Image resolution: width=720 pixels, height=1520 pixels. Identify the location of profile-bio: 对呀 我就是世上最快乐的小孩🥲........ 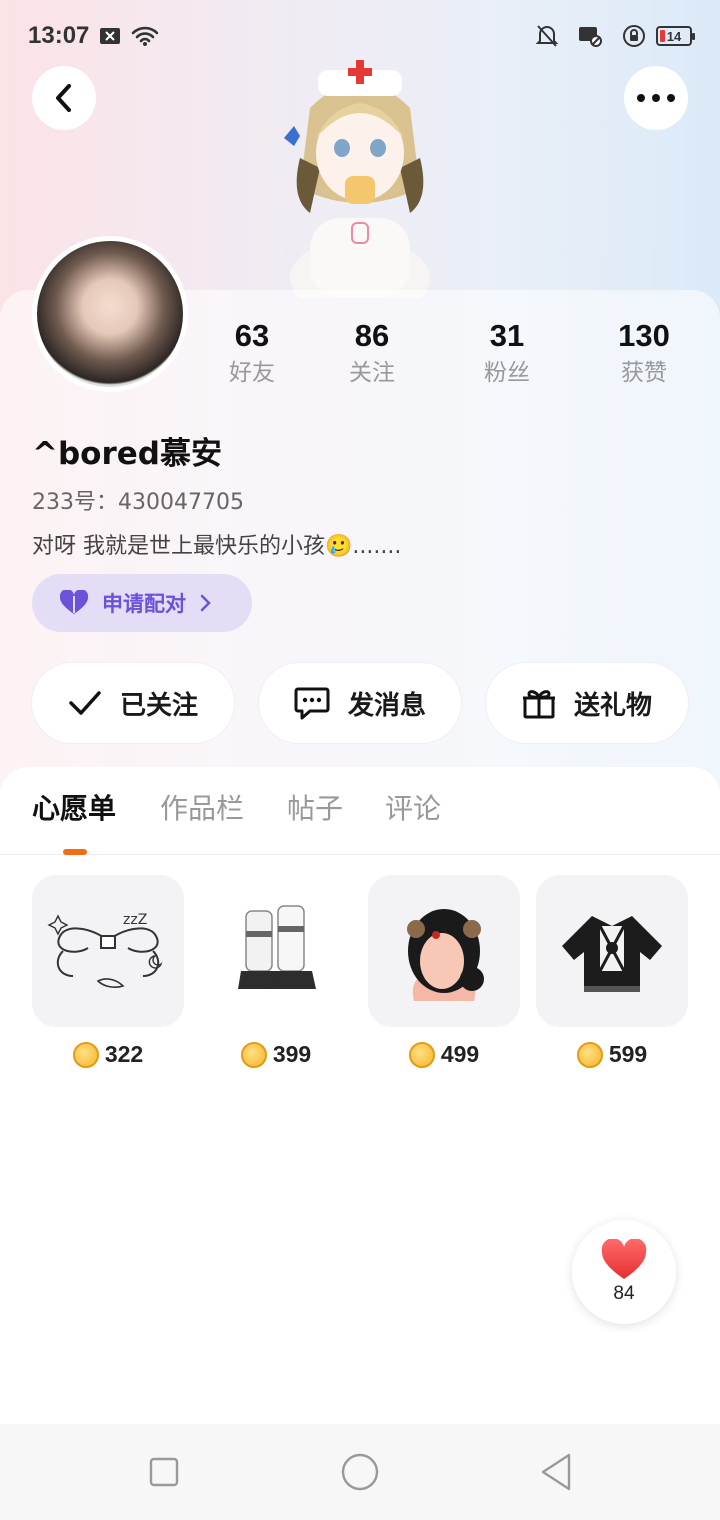
(217, 546).